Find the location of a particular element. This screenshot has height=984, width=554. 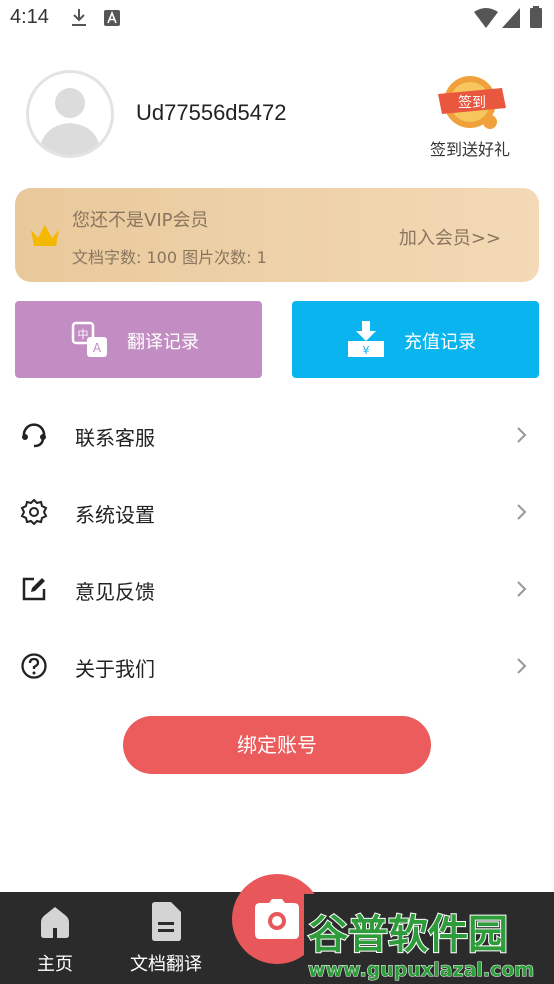

status-time: 4:14 is located at coordinates (29, 17).